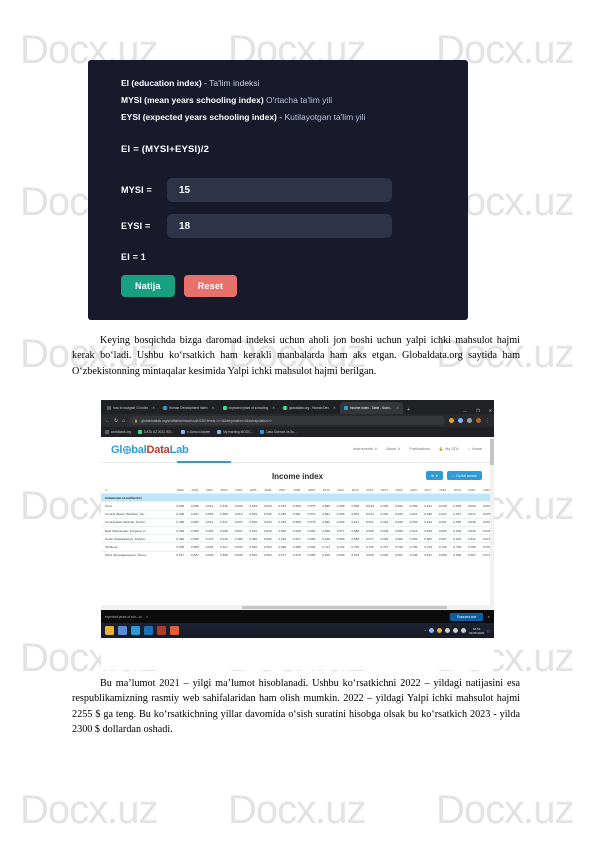  What do you see at coordinates (384, 522) in the screenshot?
I see `table-cell: 0.624` at bounding box center [384, 522].